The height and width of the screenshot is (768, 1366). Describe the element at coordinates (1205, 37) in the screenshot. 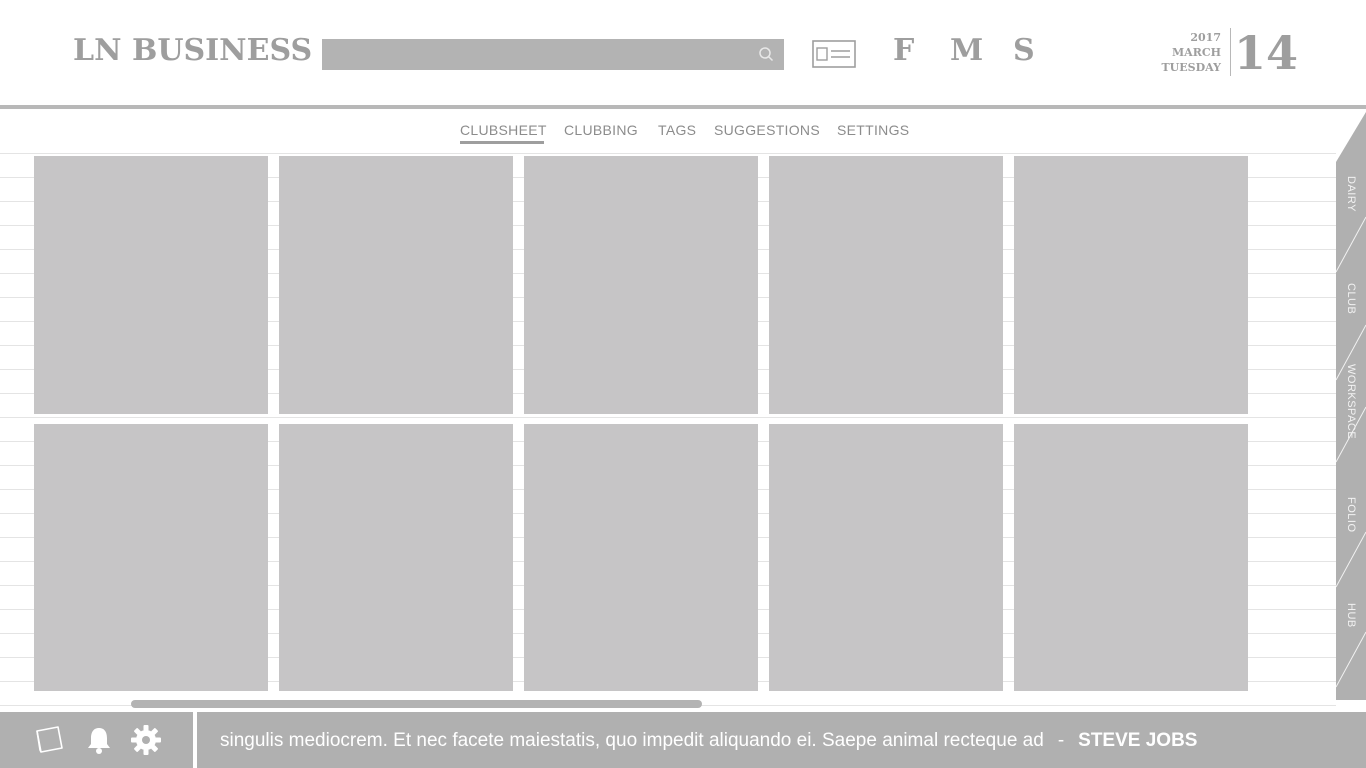

I see `date-year: 2017` at that location.